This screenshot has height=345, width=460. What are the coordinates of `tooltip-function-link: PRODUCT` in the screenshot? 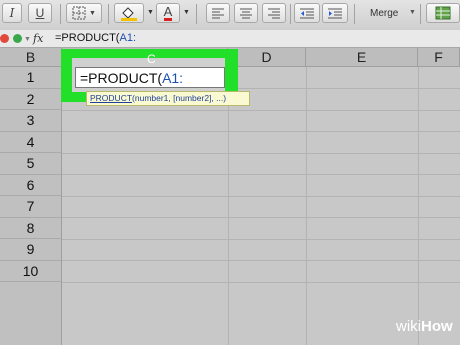 It's located at (111, 98).